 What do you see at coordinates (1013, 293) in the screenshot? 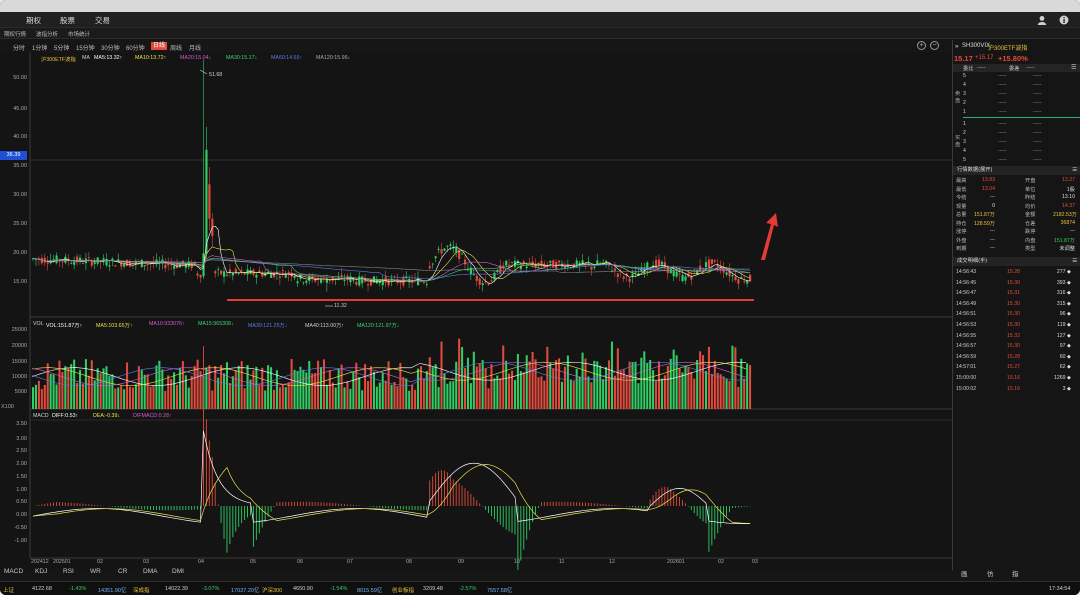
I see `trade-price: 15.31` at bounding box center [1013, 293].